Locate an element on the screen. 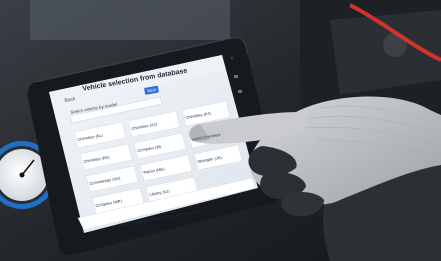 The height and width of the screenshot is (261, 441). camera-icon is located at coordinates (232, 58).